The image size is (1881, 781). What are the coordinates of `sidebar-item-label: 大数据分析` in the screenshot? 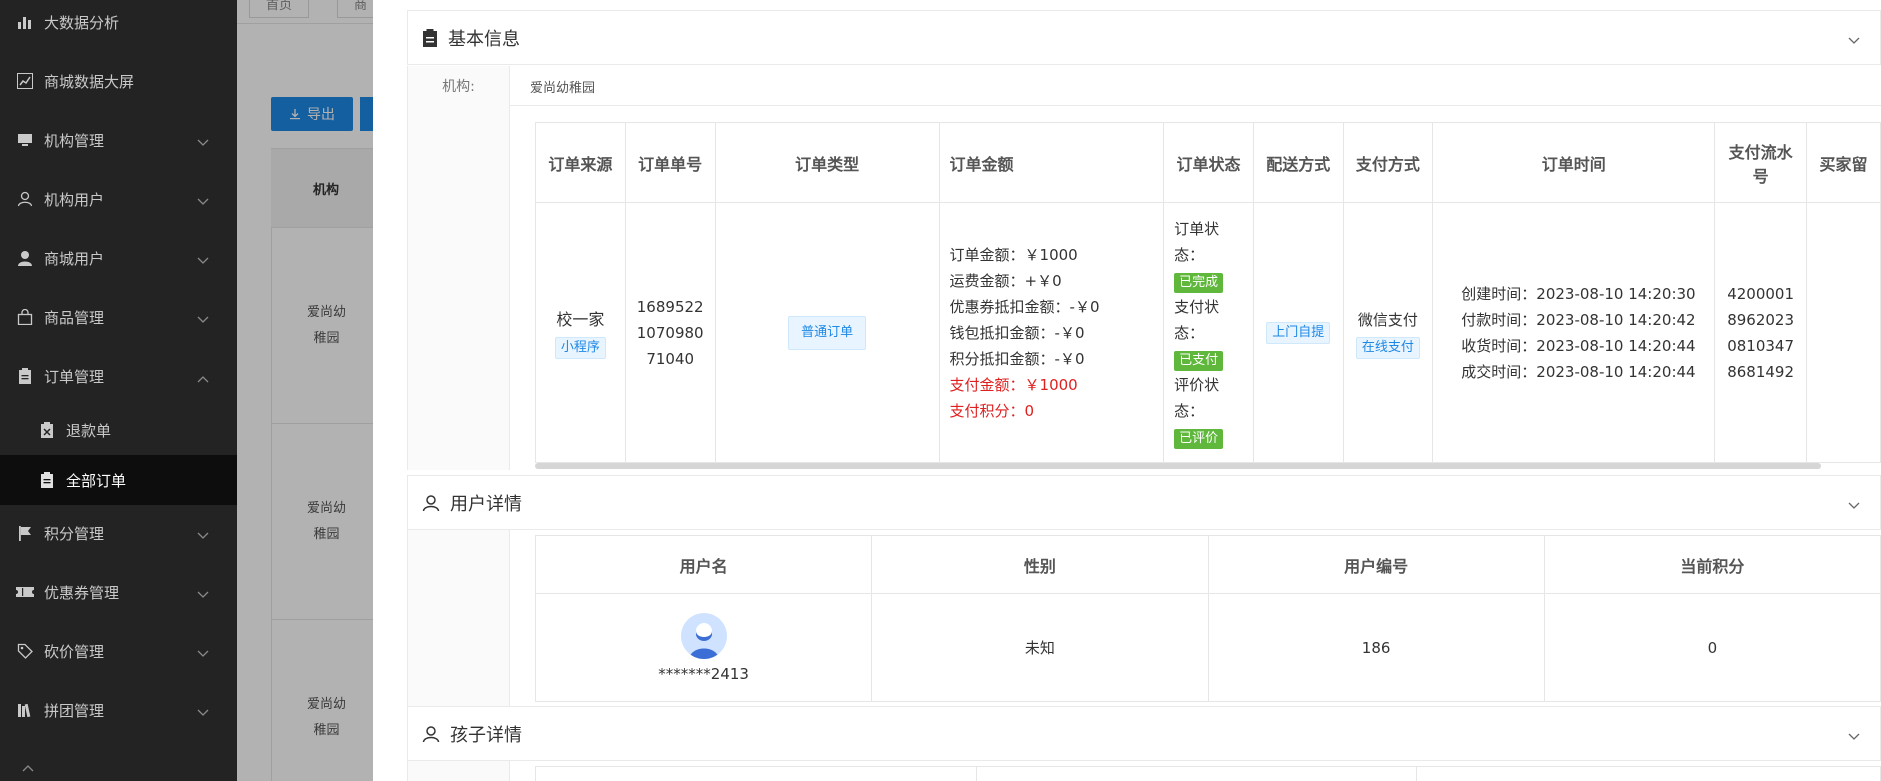 It's located at (82, 22).